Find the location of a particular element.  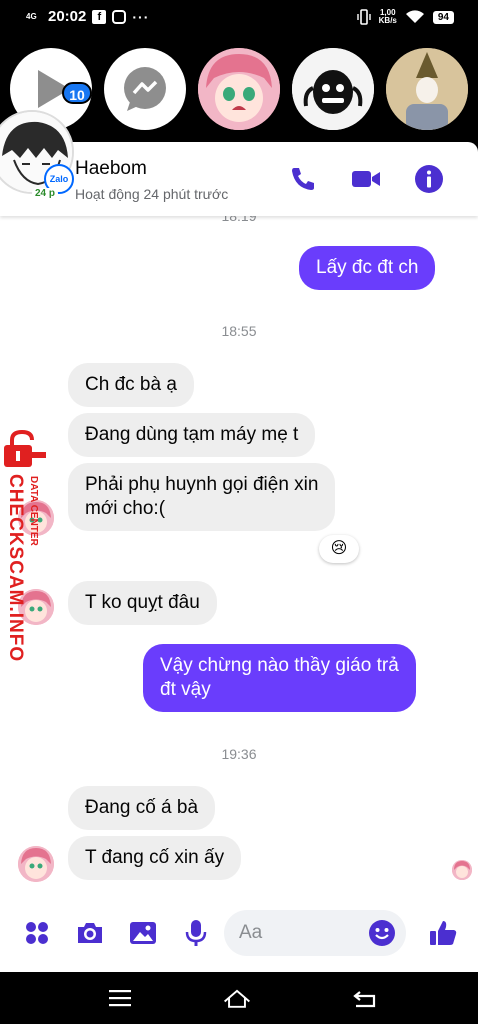

active-time-pill: 24 p is located at coordinates (45, 193).